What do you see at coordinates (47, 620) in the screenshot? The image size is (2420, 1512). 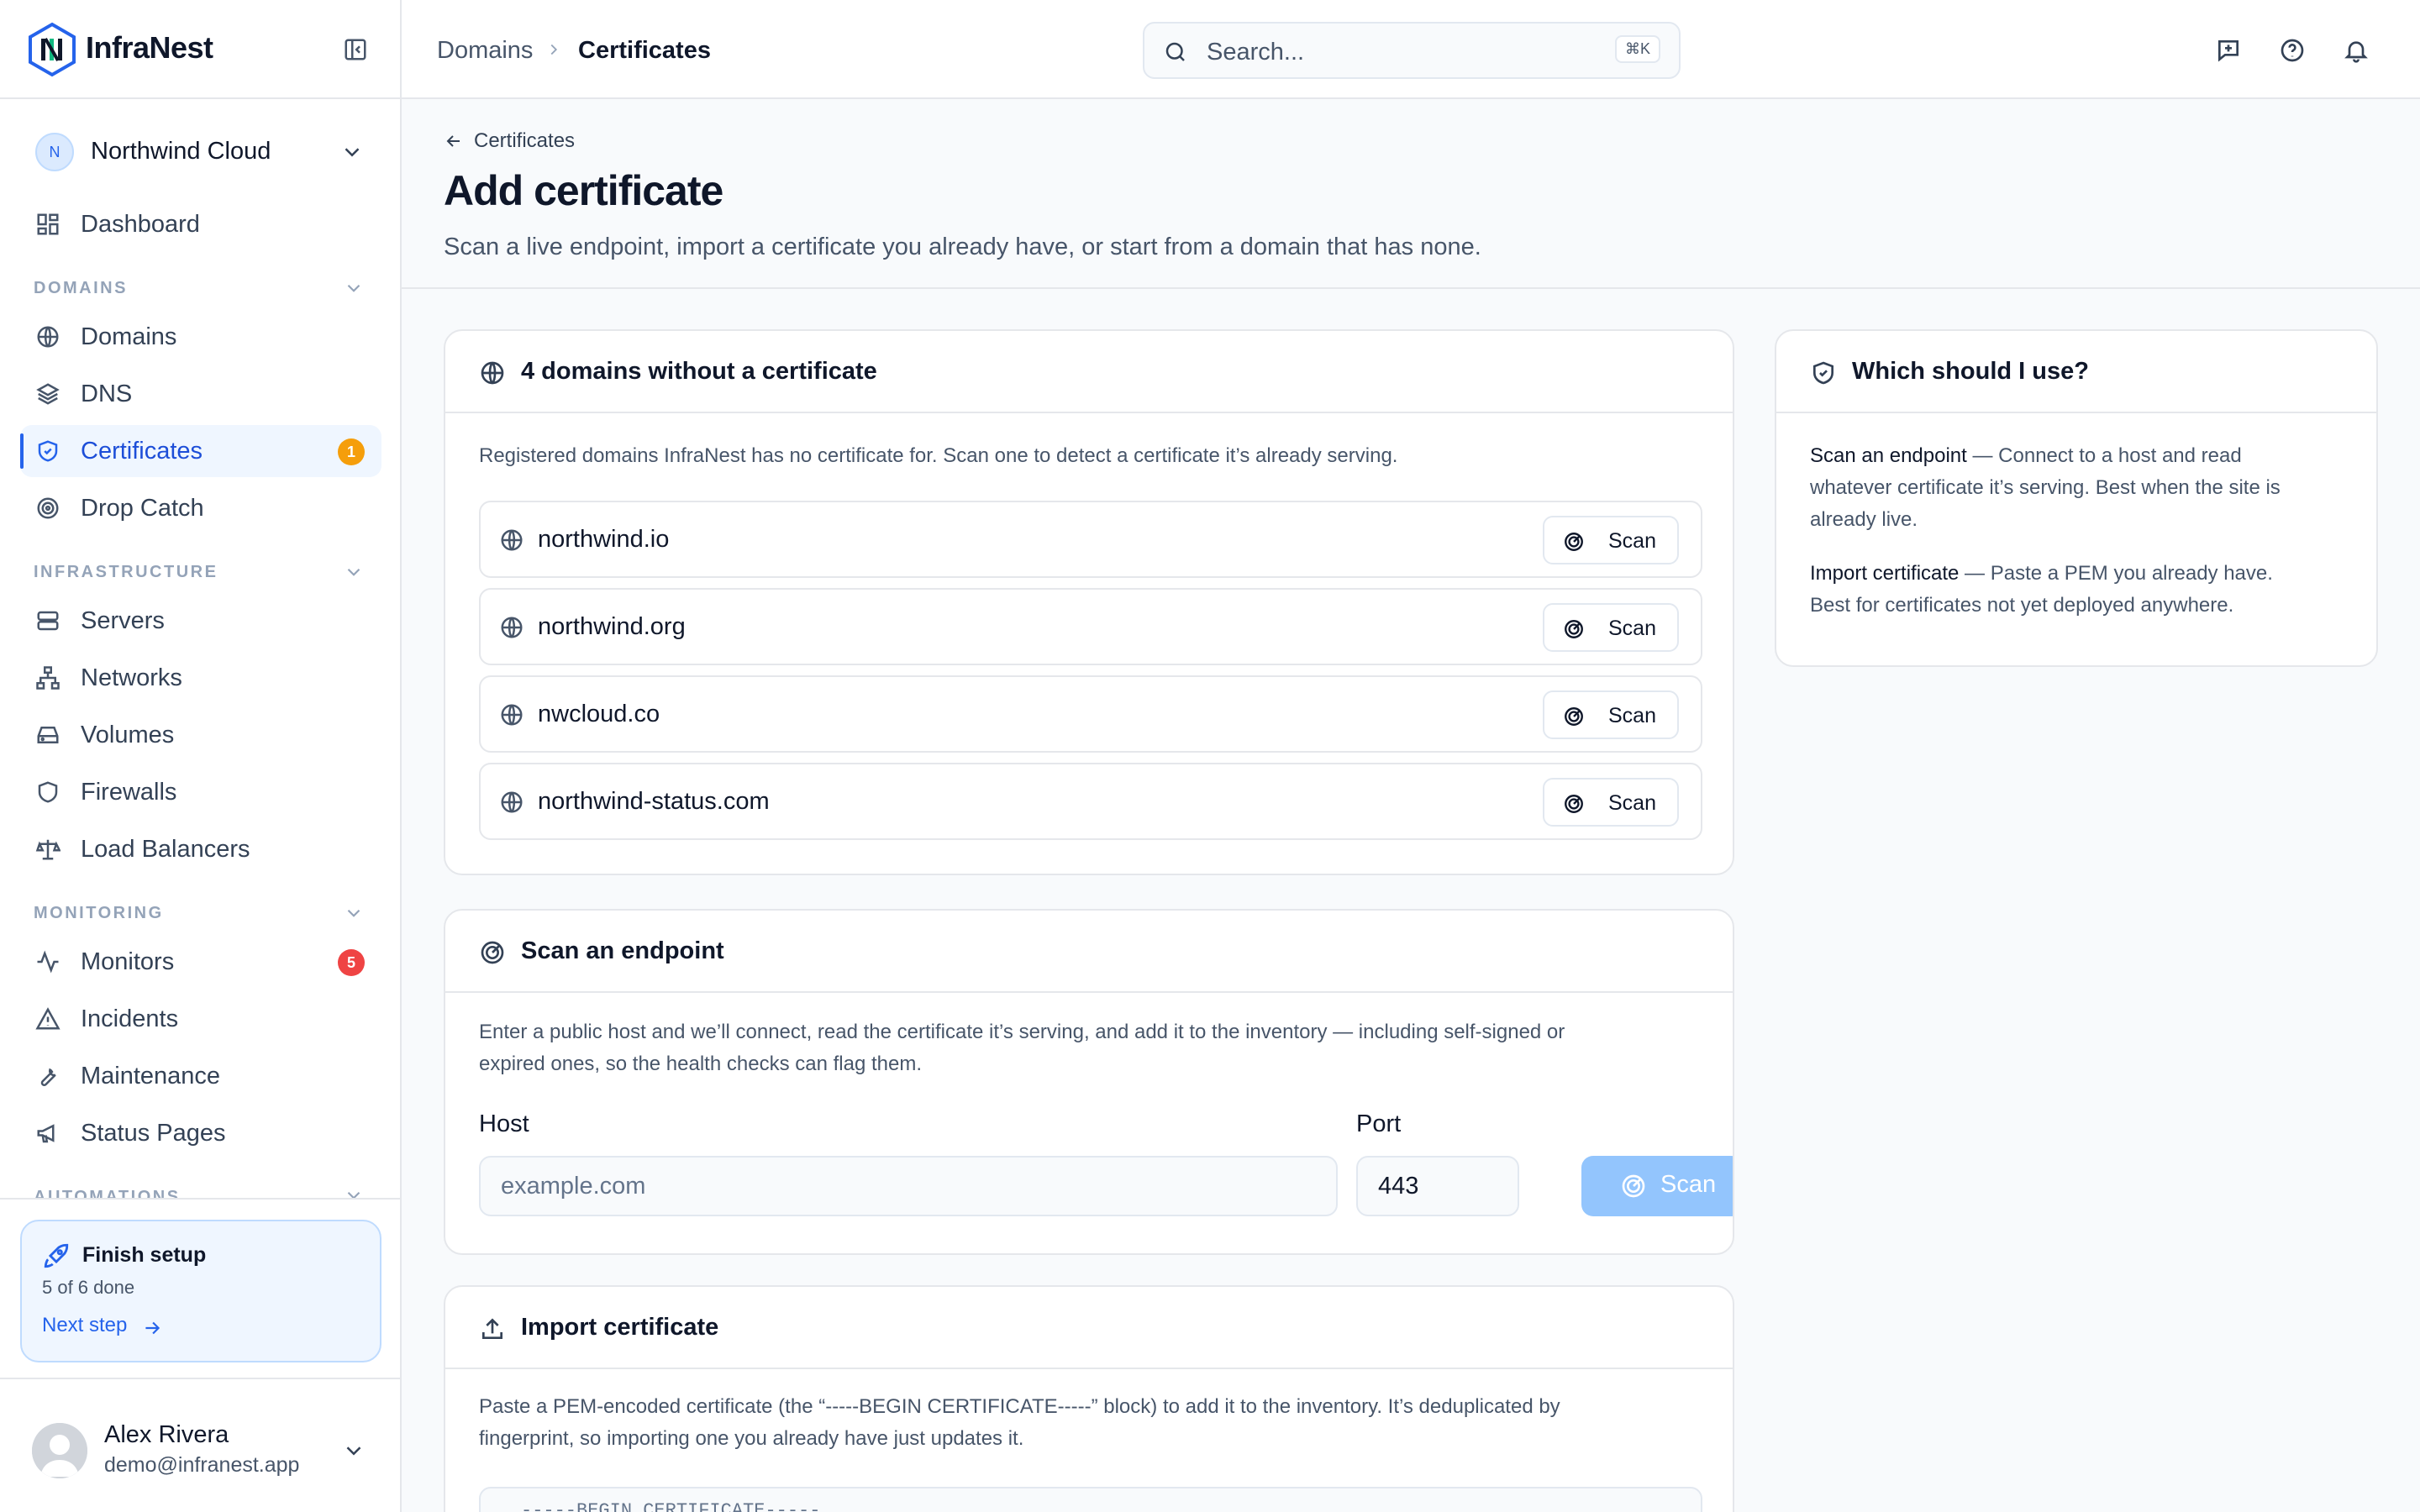 I see `server-icon` at bounding box center [47, 620].